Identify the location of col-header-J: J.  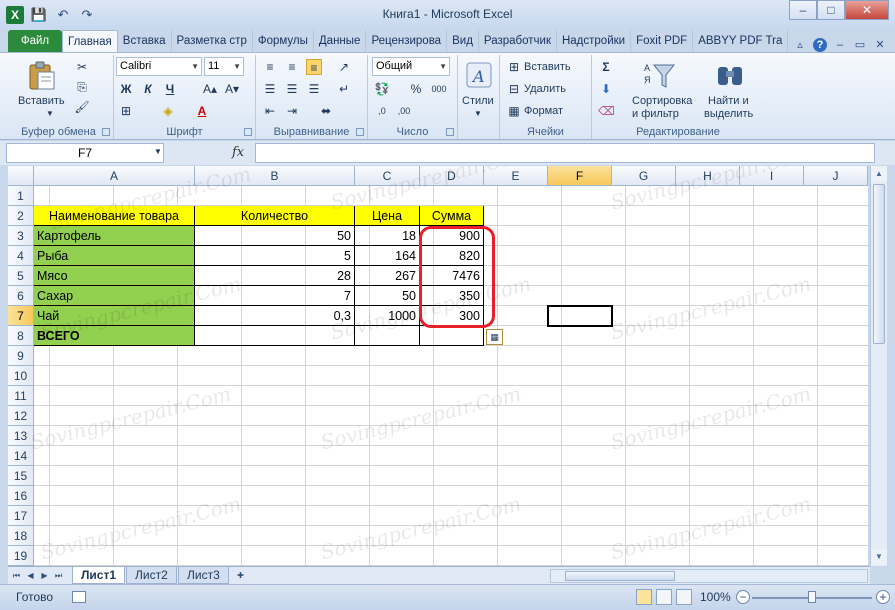
(836, 176).